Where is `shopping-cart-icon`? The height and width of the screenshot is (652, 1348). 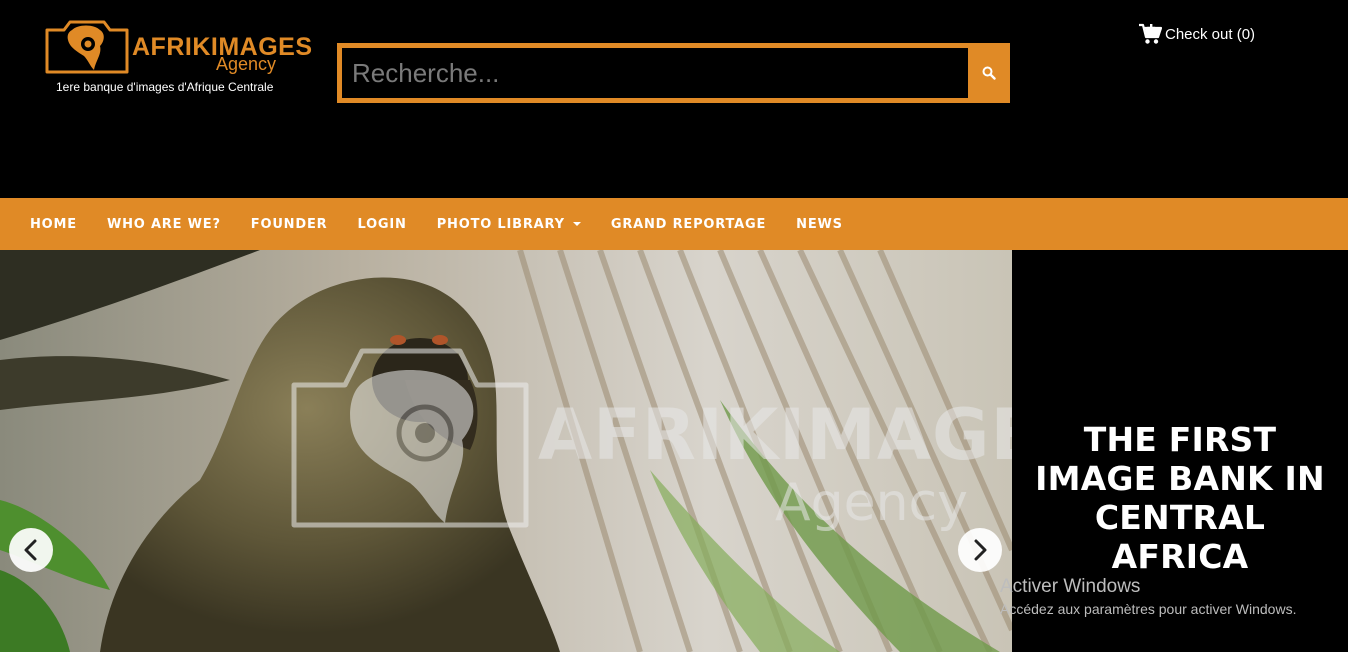
shopping-cart-icon is located at coordinates (1150, 33).